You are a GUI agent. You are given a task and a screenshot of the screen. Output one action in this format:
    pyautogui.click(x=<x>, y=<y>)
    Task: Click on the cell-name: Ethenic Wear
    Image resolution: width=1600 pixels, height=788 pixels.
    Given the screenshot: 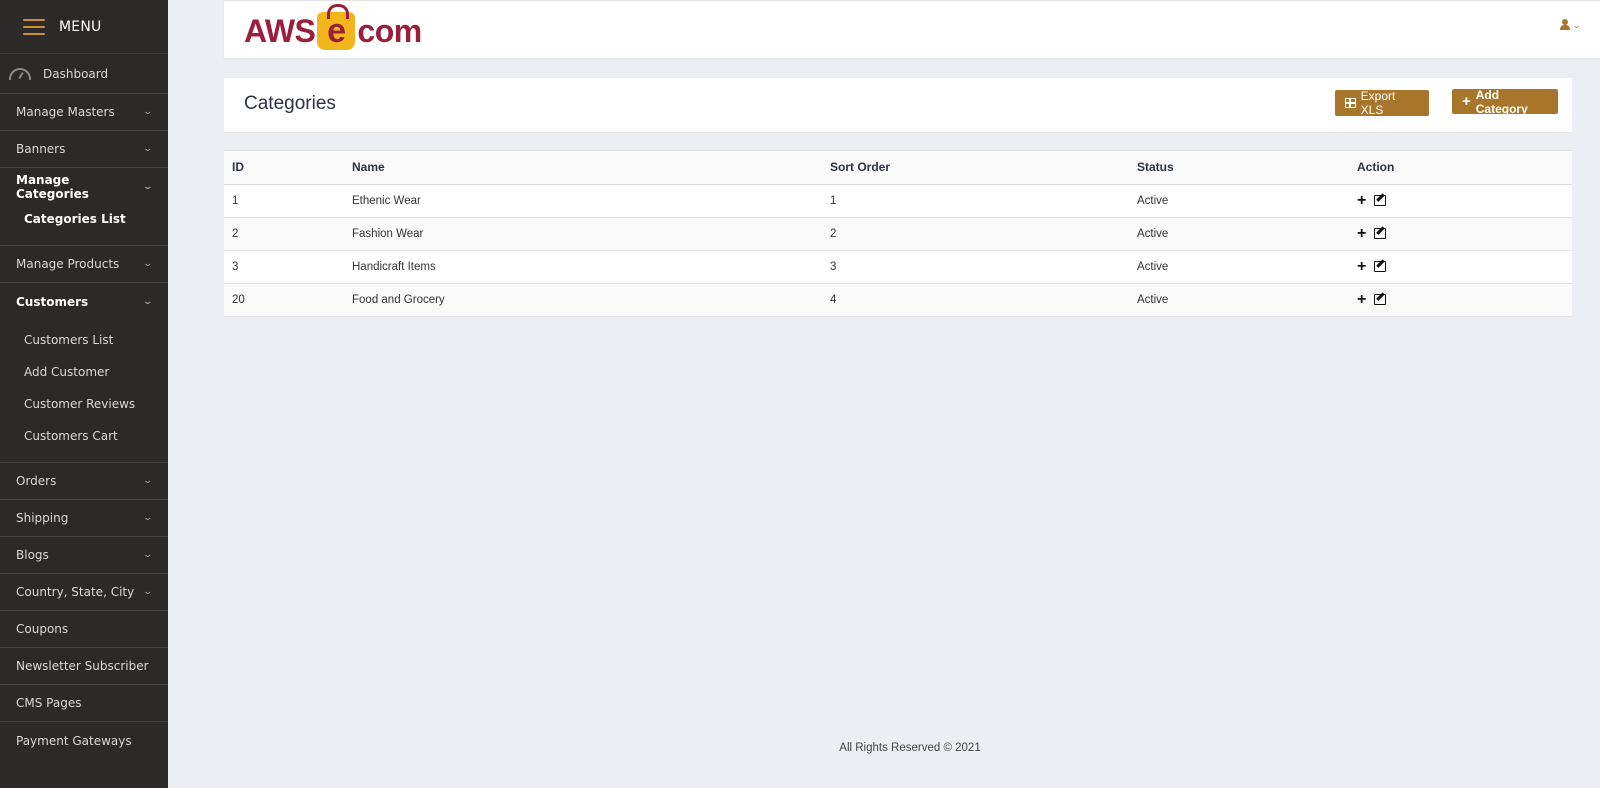 What is the action you would take?
    pyautogui.click(x=583, y=201)
    